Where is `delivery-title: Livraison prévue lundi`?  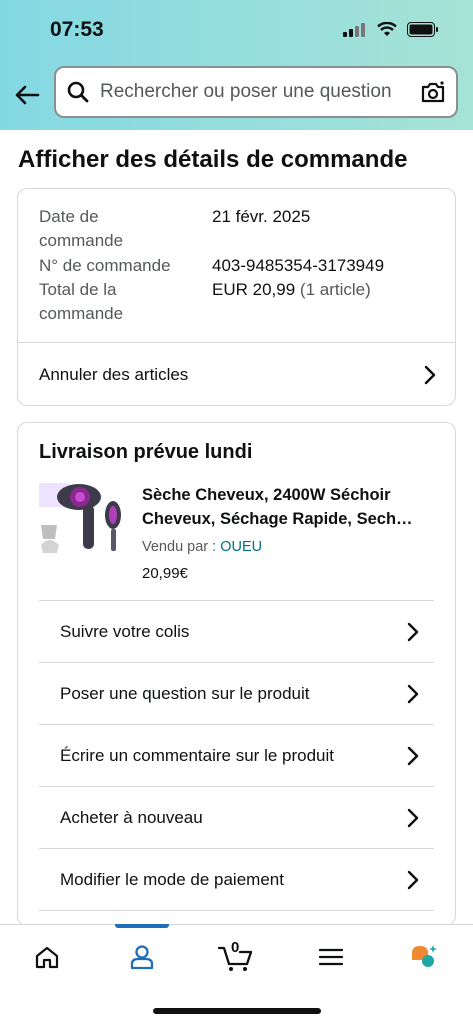 delivery-title: Livraison prévue lundi is located at coordinates (146, 452).